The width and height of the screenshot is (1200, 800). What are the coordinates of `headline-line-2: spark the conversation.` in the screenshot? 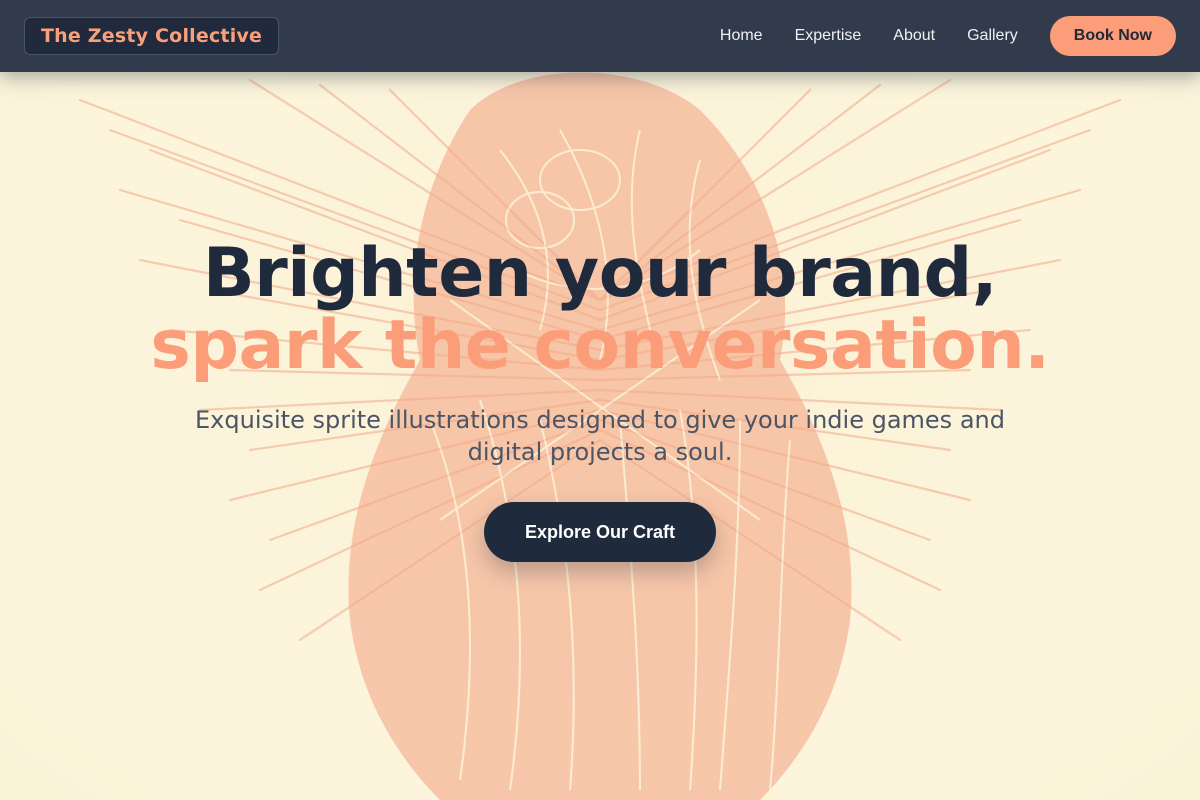 It's located at (600, 345).